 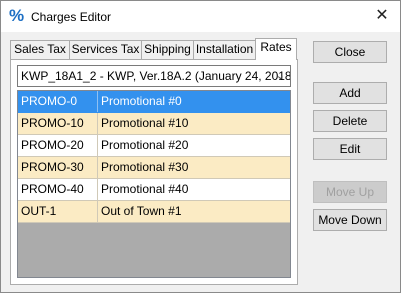 I want to click on table-row: PROMO-0 Promotional #0, so click(x=154, y=102).